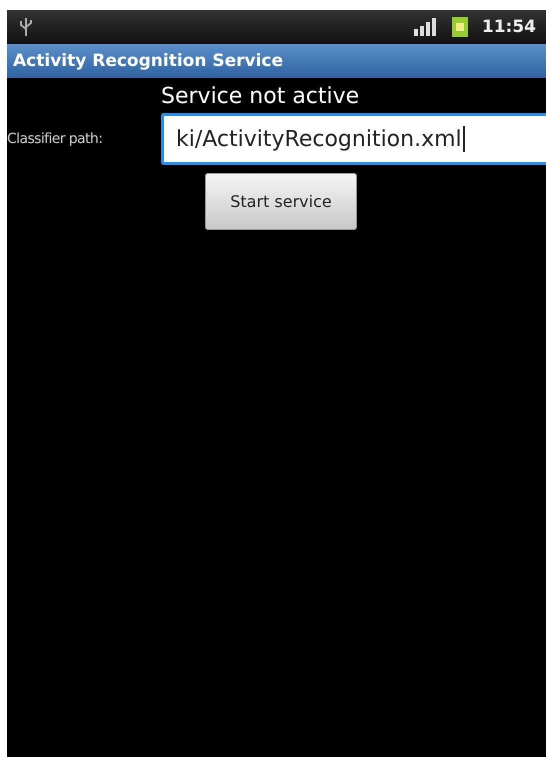 The width and height of the screenshot is (546, 757). I want to click on usb-icon, so click(26, 27).